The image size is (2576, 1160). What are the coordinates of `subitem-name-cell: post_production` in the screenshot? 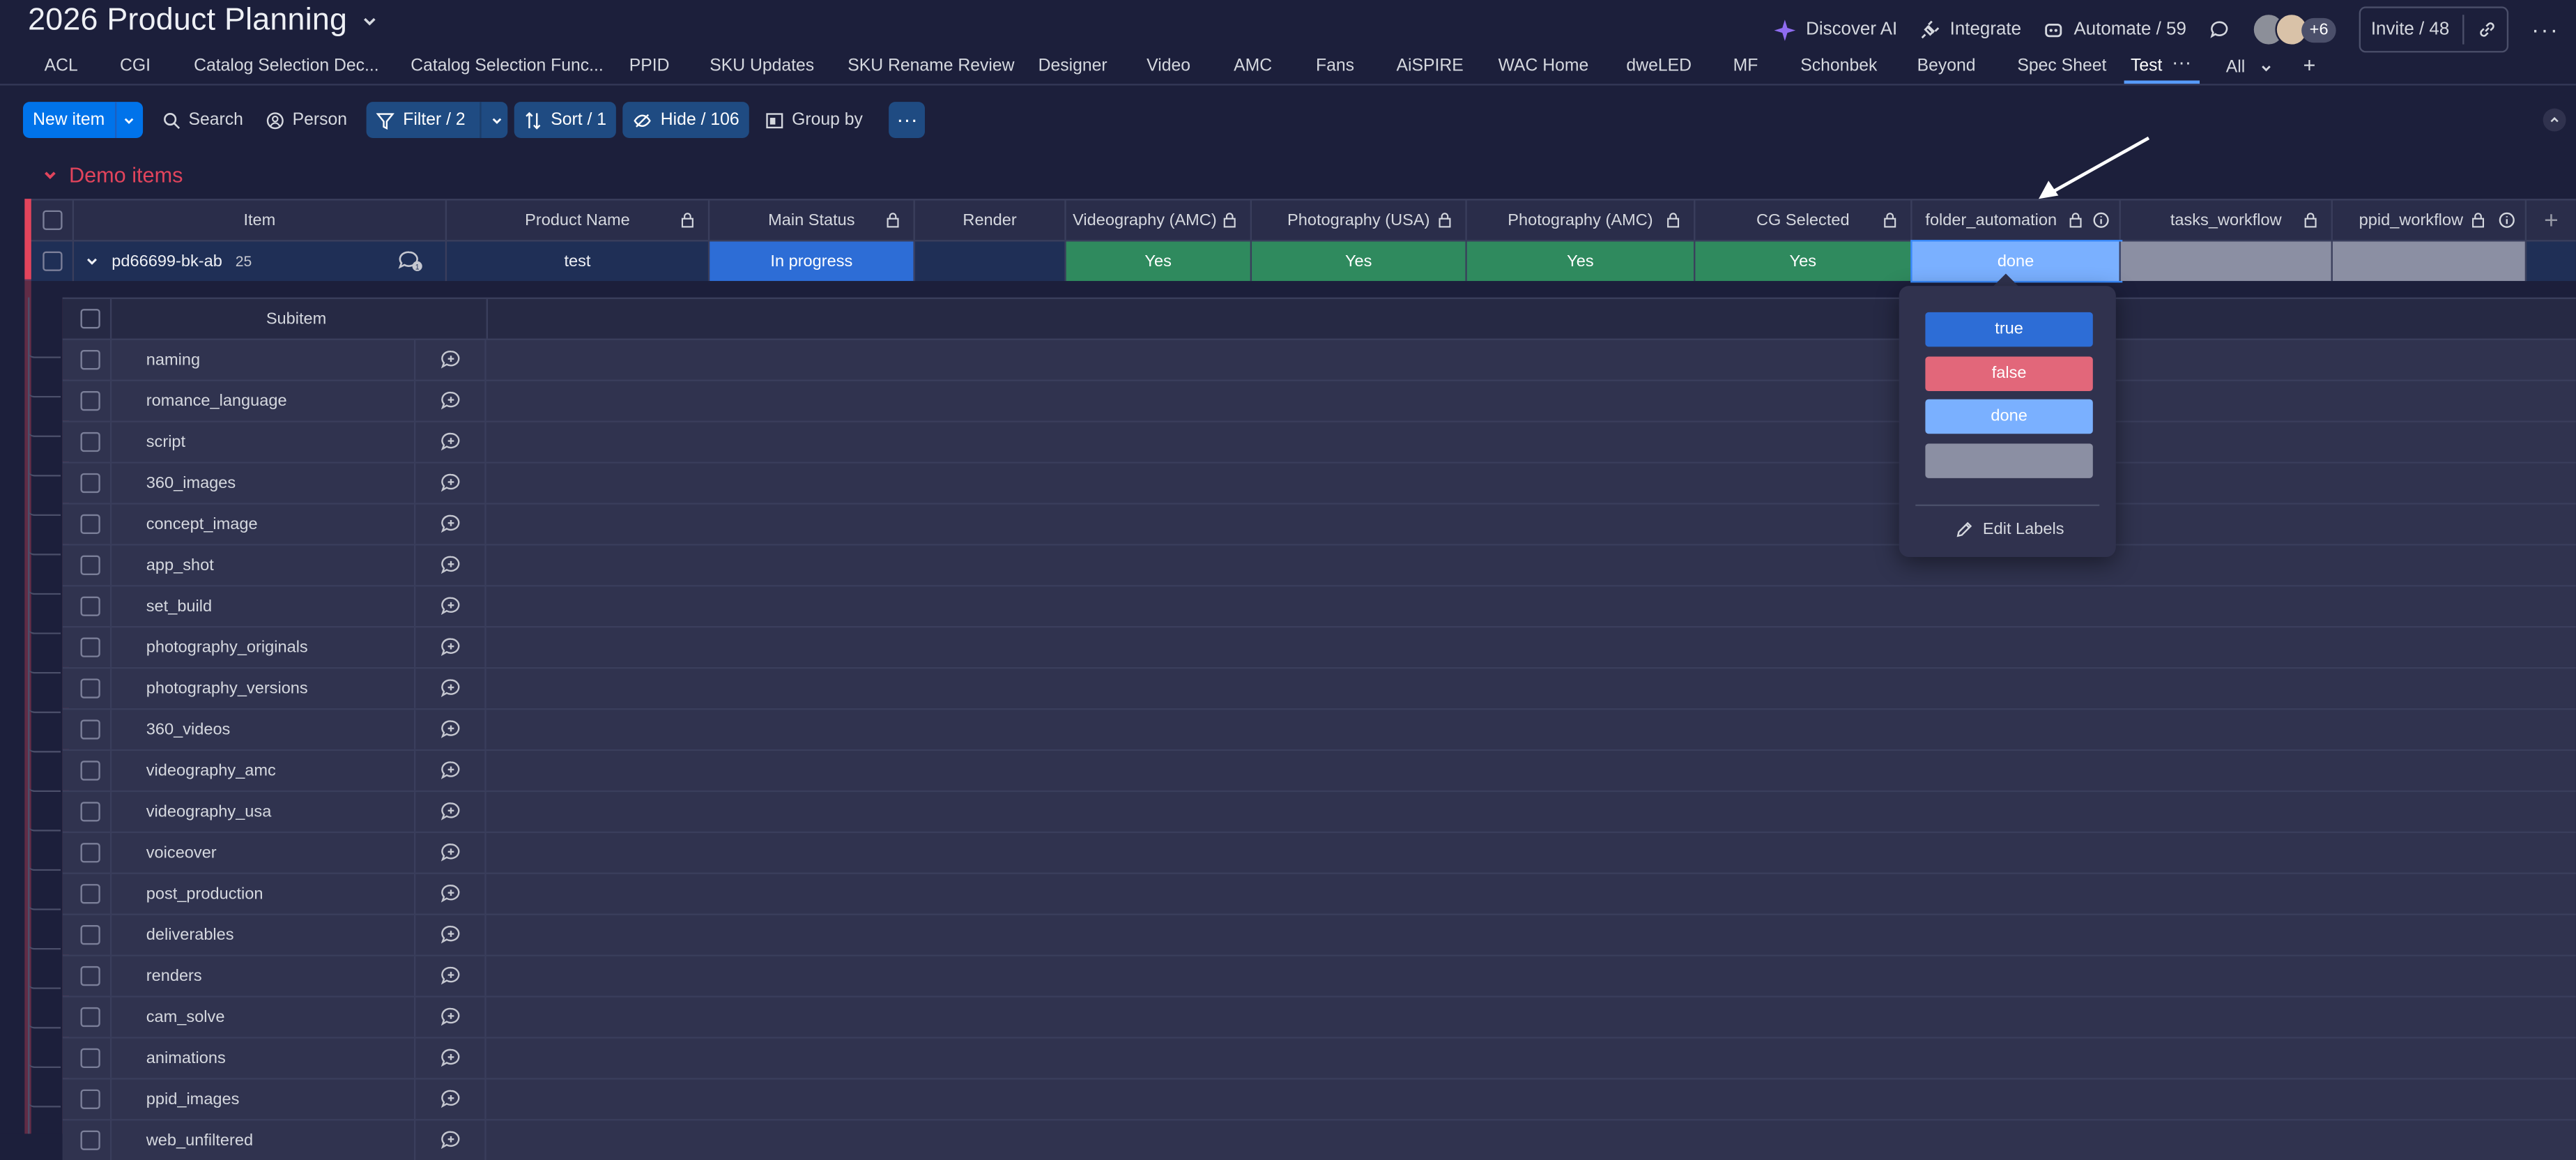 It's located at (264, 893).